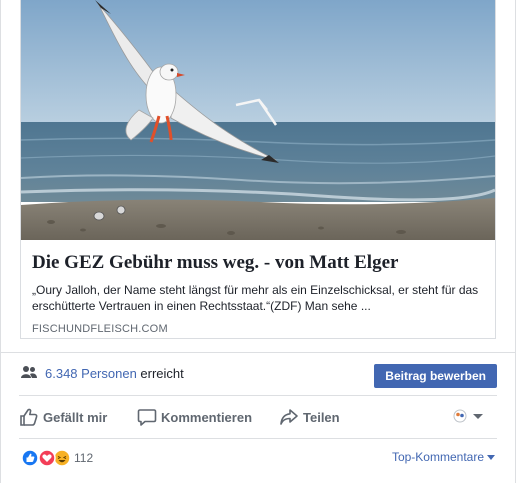 The image size is (516, 483). Describe the element at coordinates (162, 373) in the screenshot. I see `reach-label: erreicht` at that location.